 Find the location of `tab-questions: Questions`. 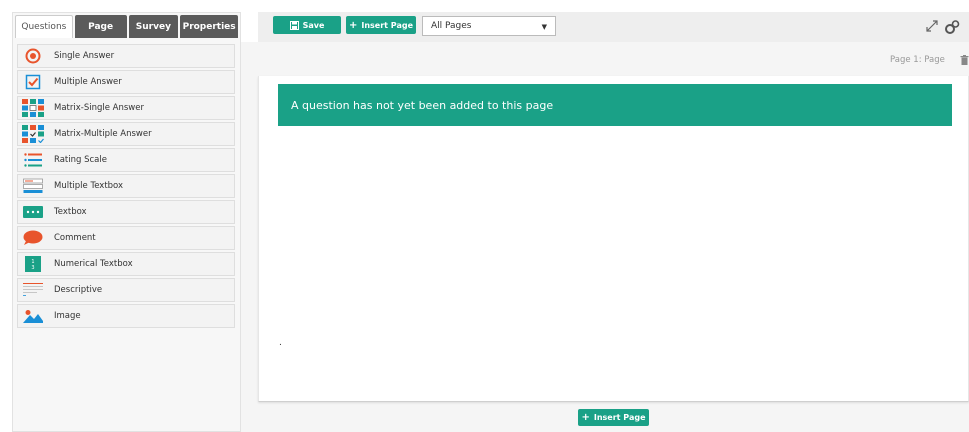

tab-questions: Questions is located at coordinates (44, 26).